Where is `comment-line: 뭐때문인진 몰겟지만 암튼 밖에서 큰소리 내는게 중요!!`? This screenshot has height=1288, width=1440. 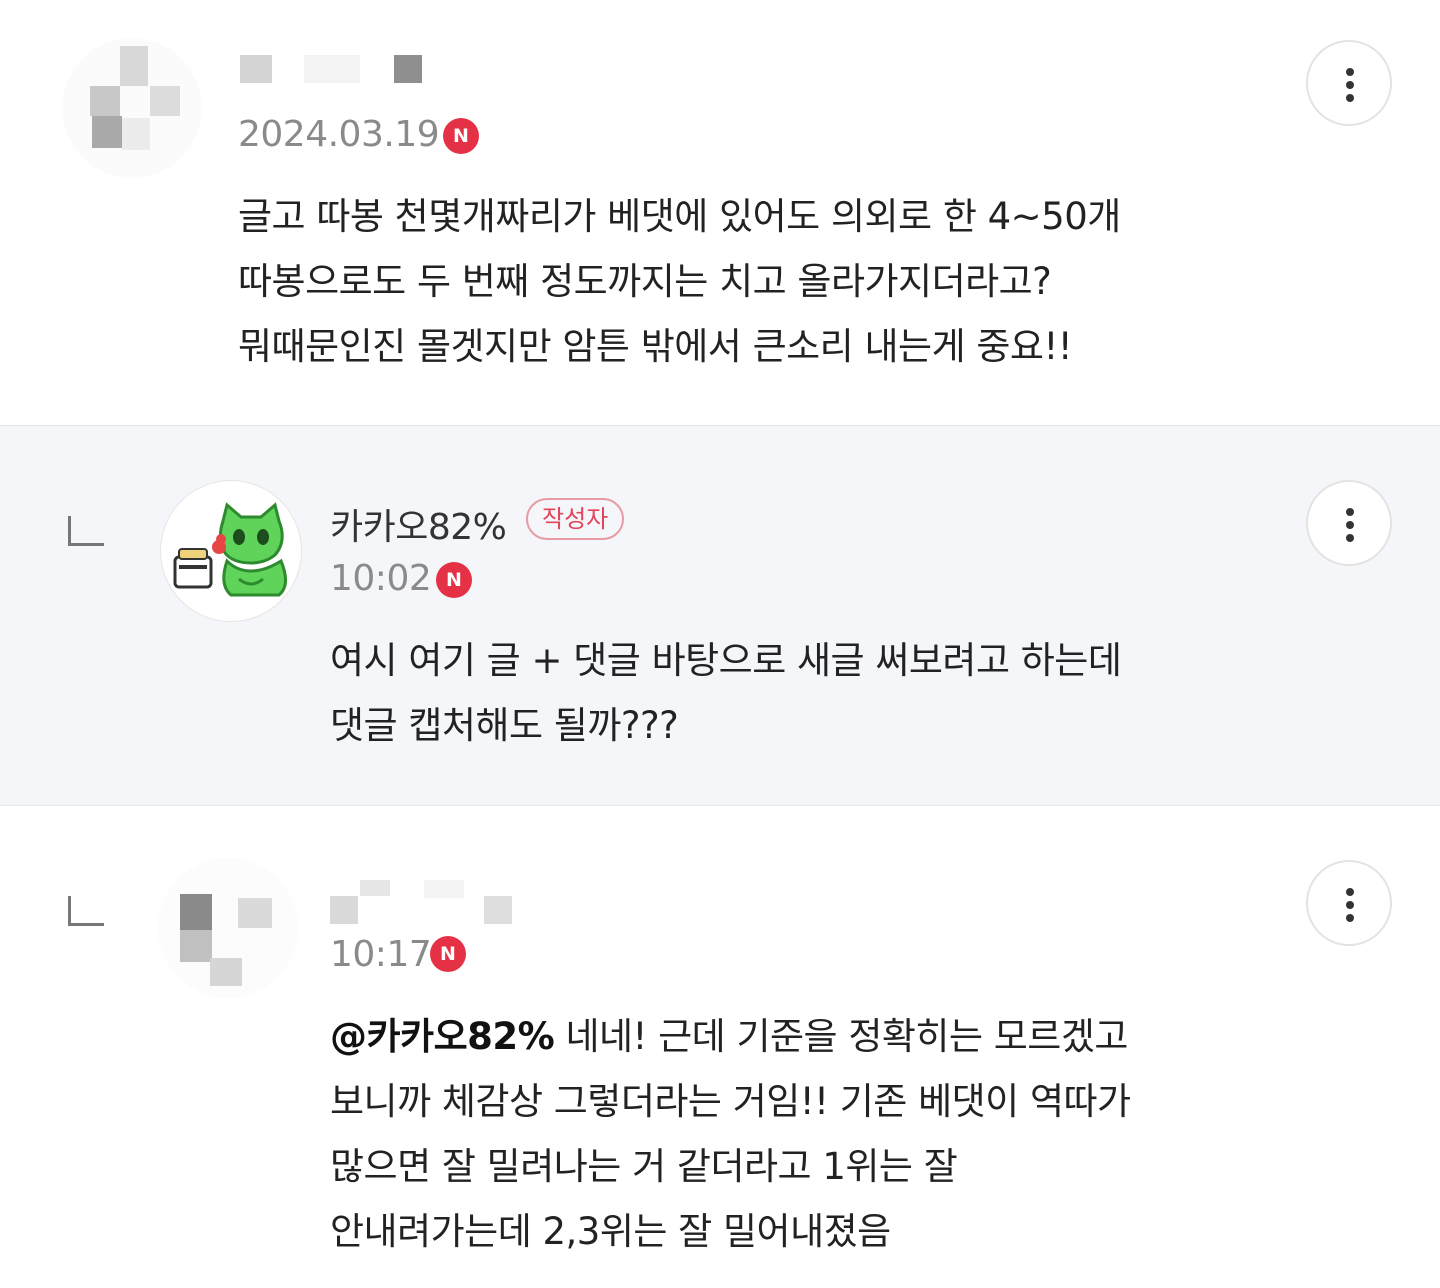 comment-line: 뭐때문인진 몰겟지만 암튼 밖에서 큰소리 내는게 중요!! is located at coordinates (655, 346).